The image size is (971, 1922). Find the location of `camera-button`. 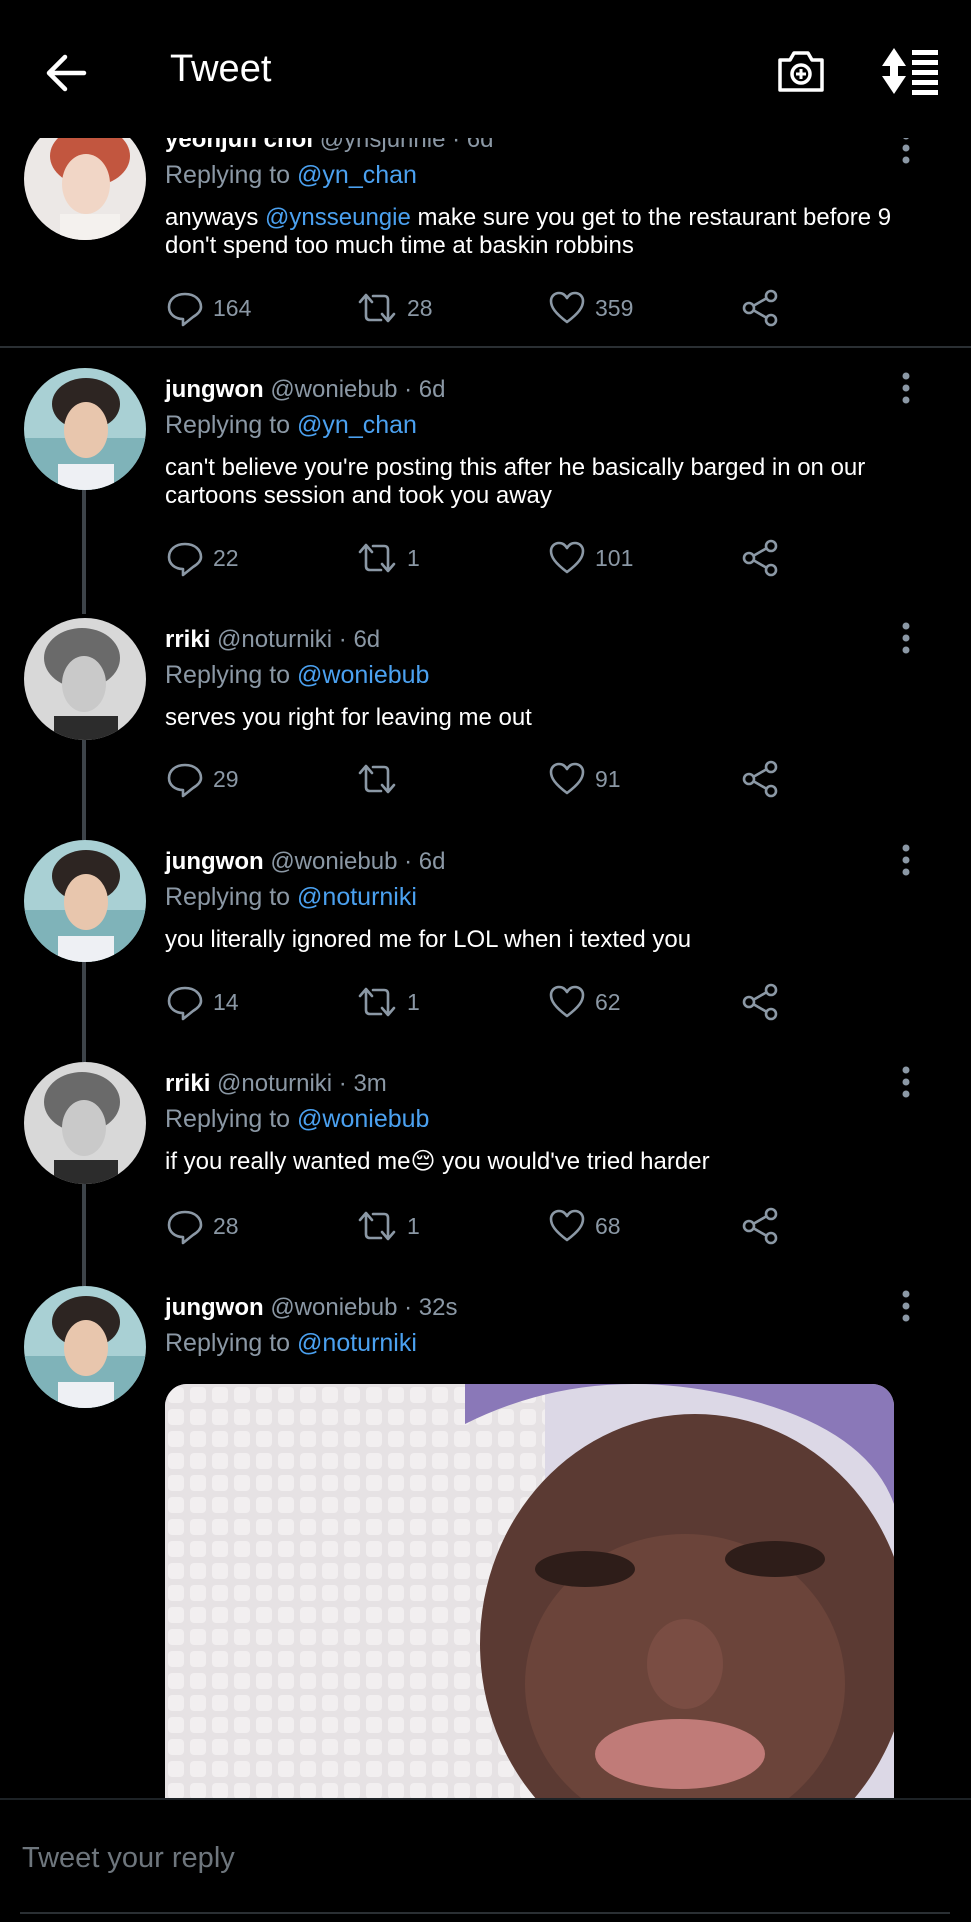

camera-button is located at coordinates (801, 71).